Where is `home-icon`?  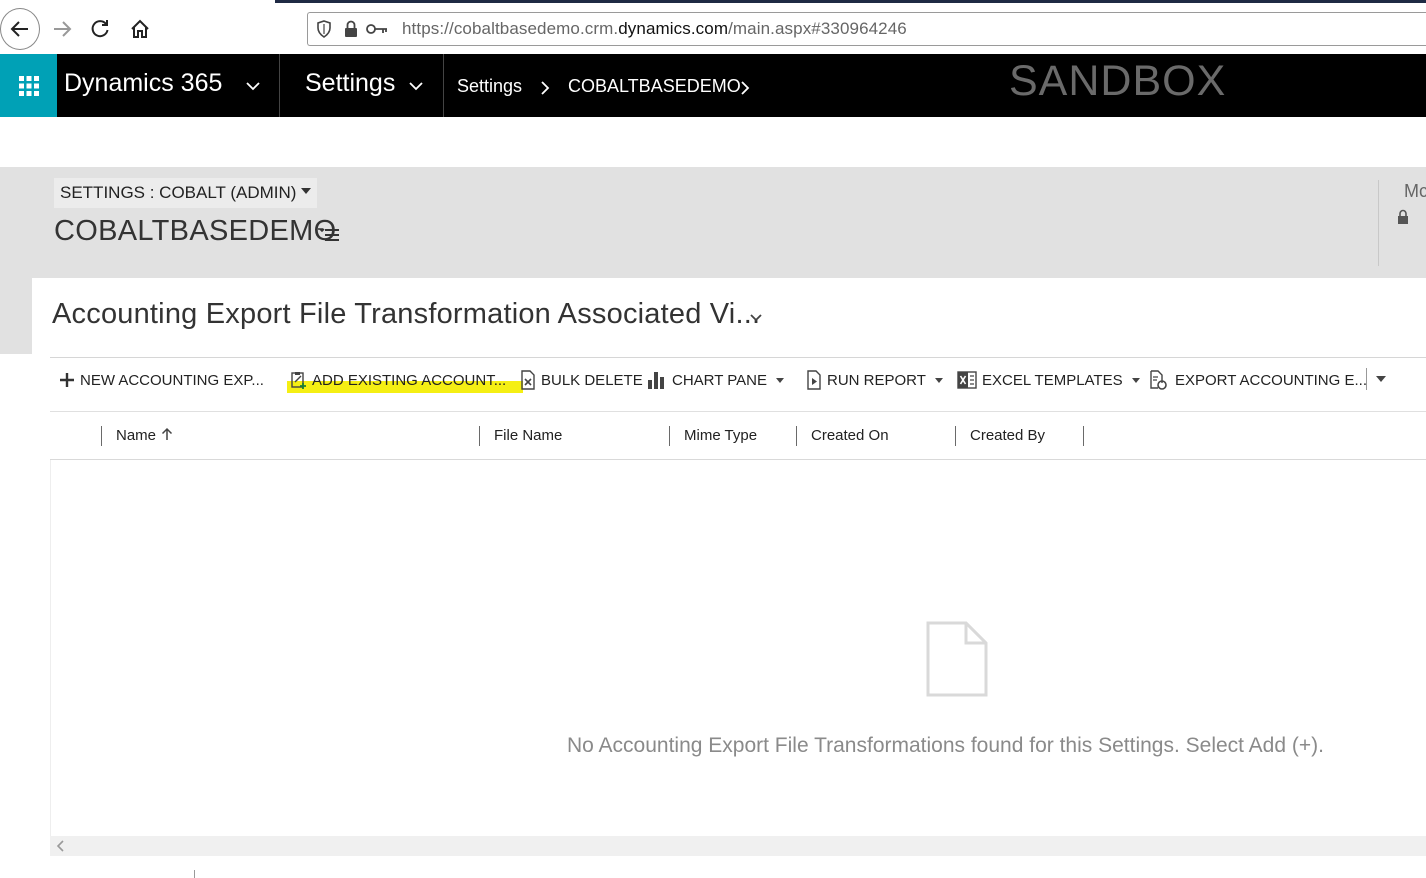 home-icon is located at coordinates (140, 28).